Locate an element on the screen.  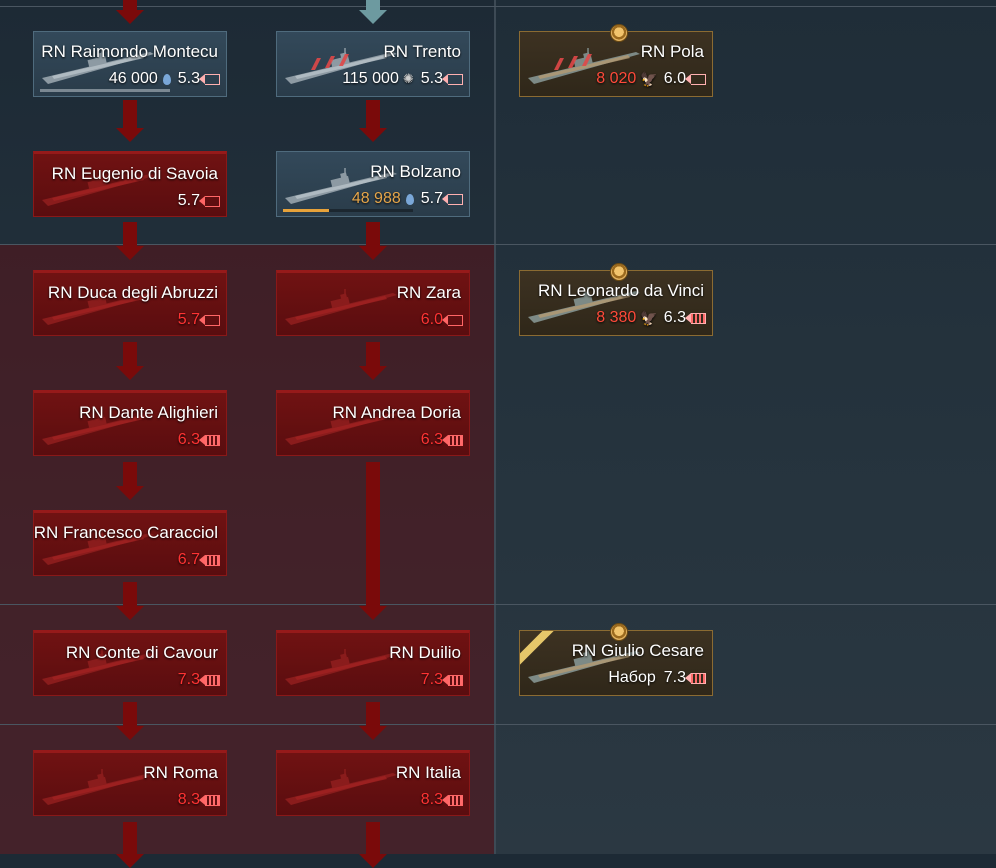
vehicle-name: RN Raimondo Montecu is located at coordinates (129, 51).